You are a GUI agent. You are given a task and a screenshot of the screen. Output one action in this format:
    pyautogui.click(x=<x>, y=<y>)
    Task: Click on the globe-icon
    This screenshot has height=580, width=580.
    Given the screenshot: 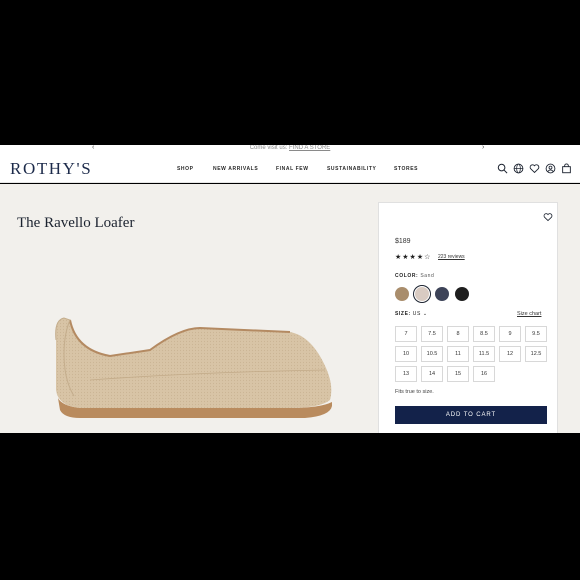 What is the action you would take?
    pyautogui.click(x=518, y=168)
    